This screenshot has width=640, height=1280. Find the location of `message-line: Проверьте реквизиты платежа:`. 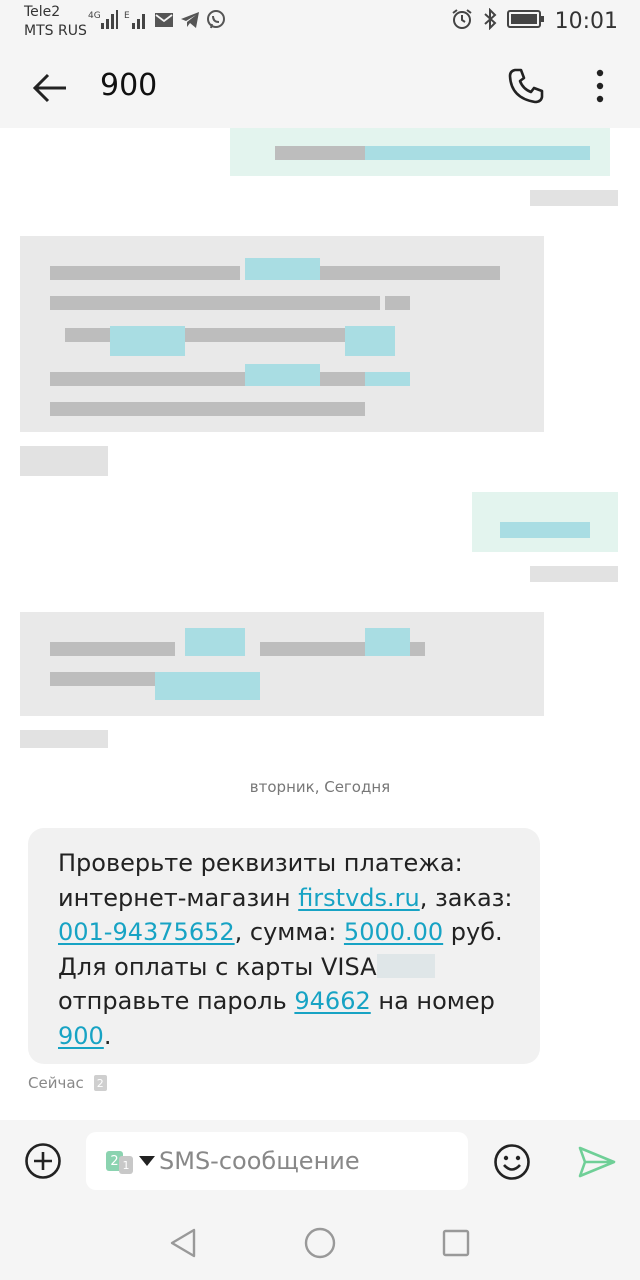

message-line: Проверьте реквизиты платежа: is located at coordinates (290, 863).